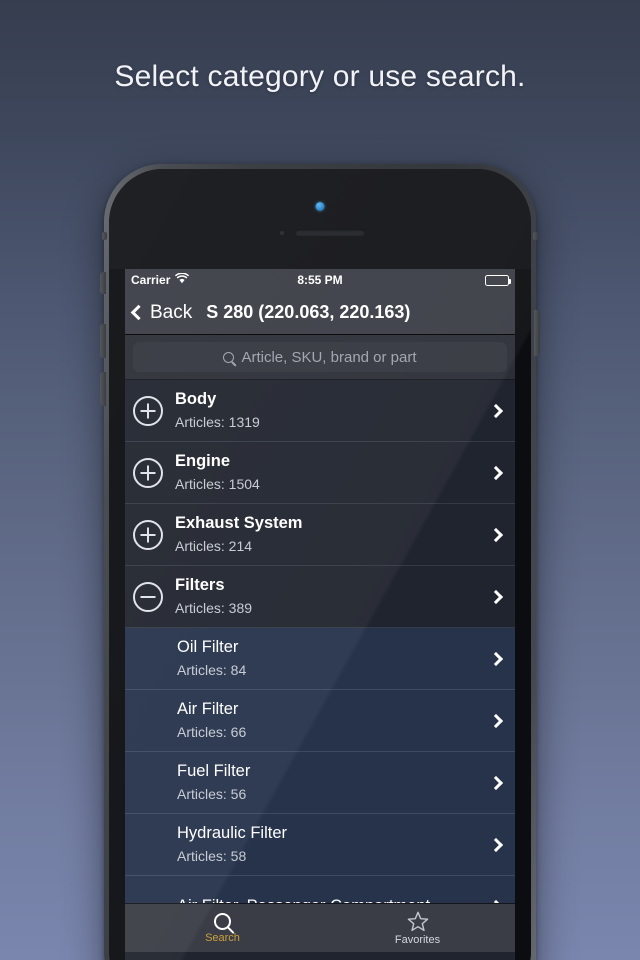 The width and height of the screenshot is (640, 960). I want to click on navigation-bar: Back S 280 (220.063, 220.163), so click(320, 313).